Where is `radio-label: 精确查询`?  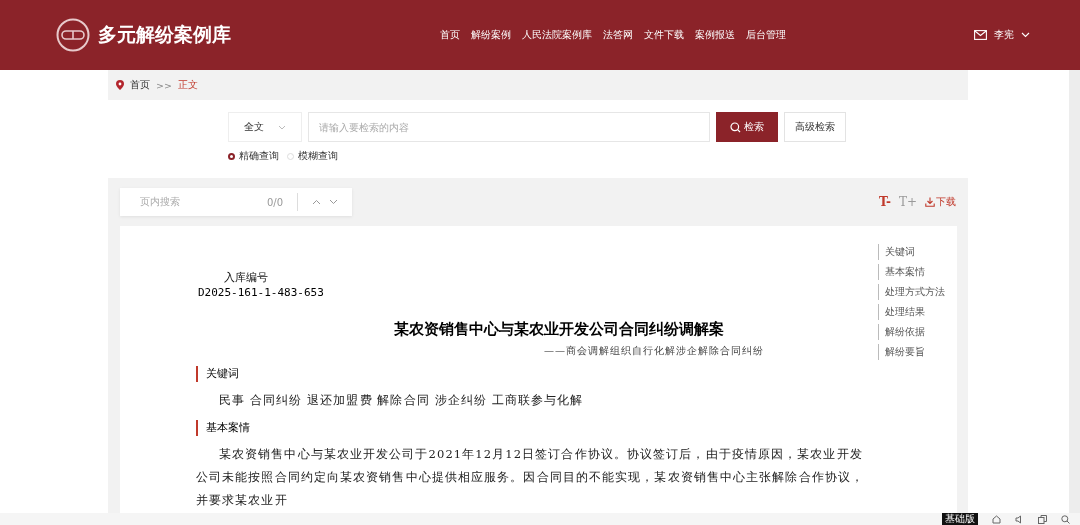
radio-label: 精确查询 is located at coordinates (259, 156).